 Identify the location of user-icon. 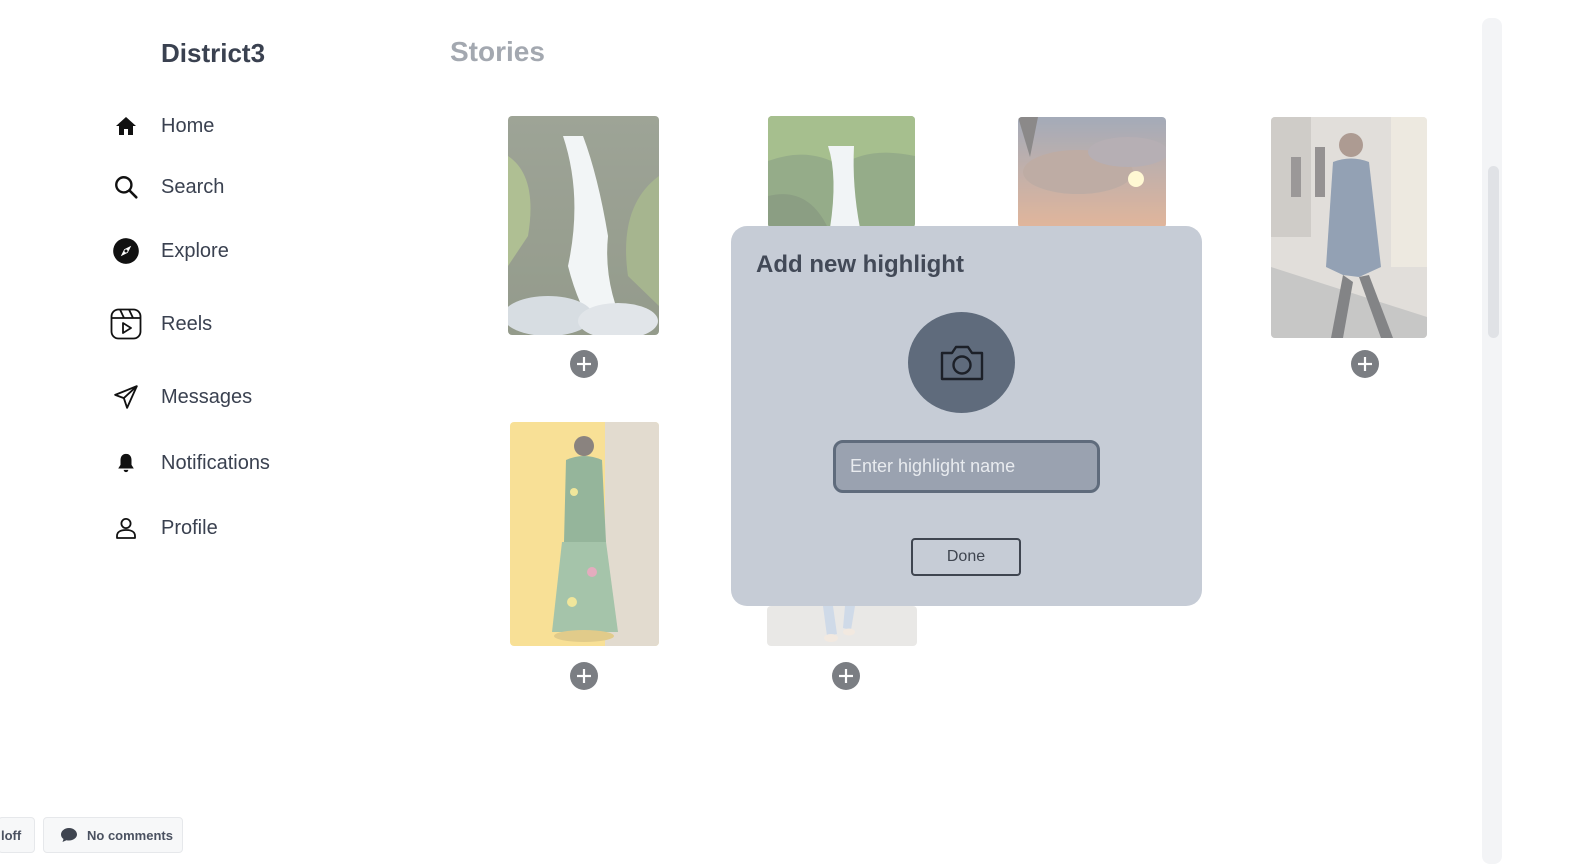
(126, 528).